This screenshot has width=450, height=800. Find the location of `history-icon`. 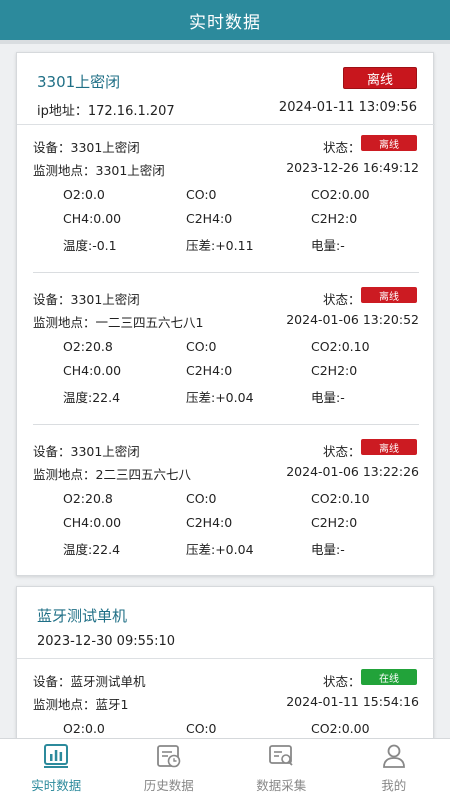

history-icon is located at coordinates (168, 756).